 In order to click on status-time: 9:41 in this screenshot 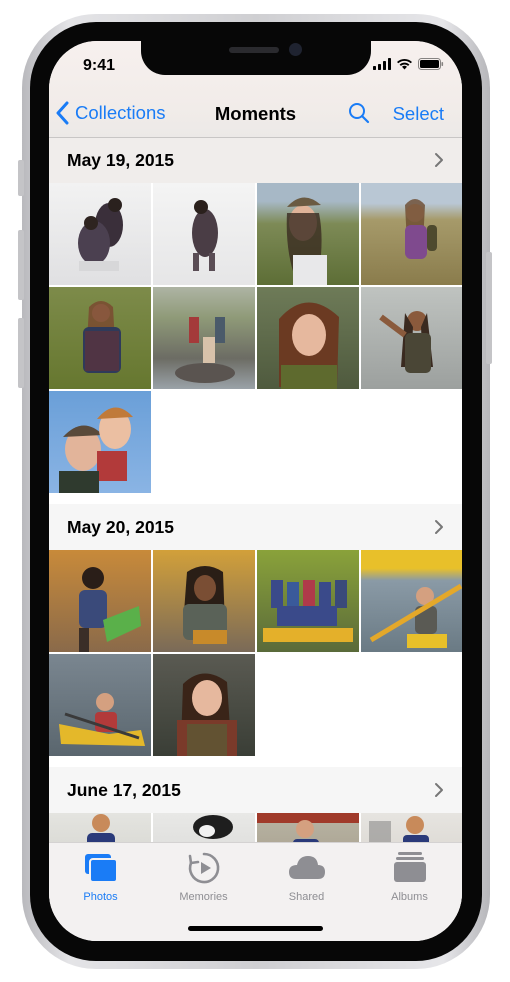, I will do `click(99, 65)`.